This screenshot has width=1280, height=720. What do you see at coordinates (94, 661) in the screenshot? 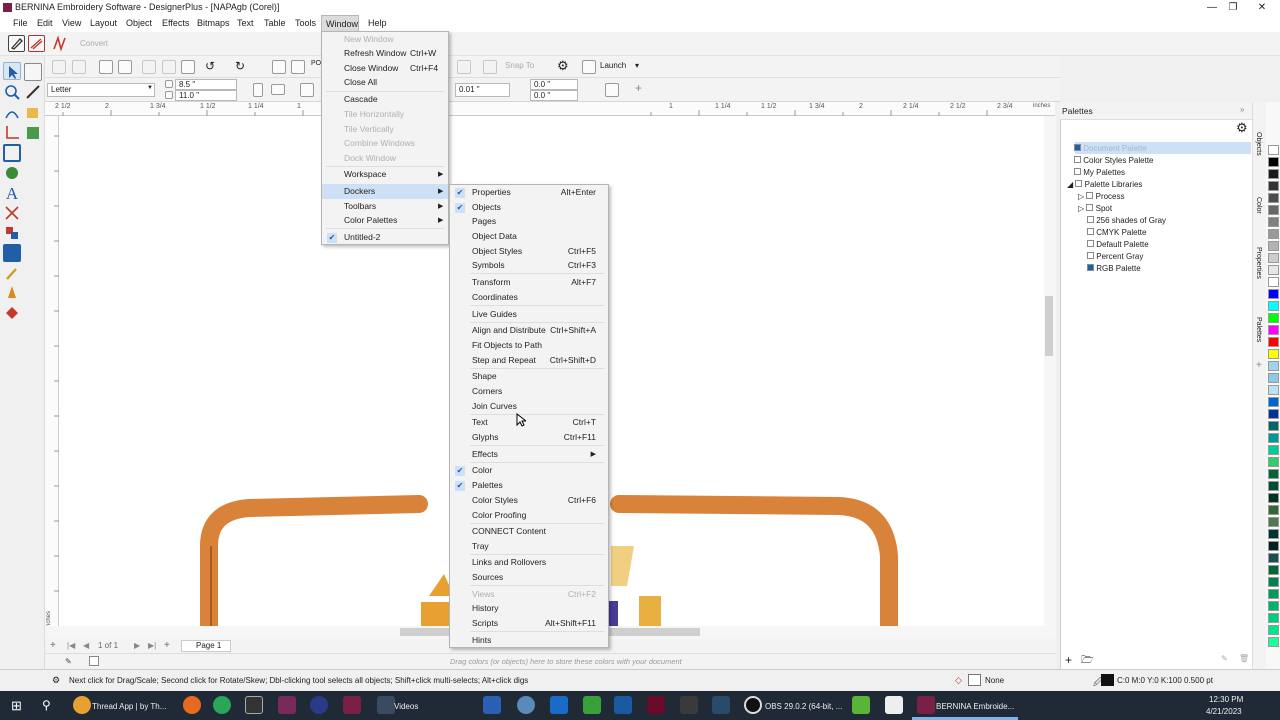
I see `no-color-swatch` at bounding box center [94, 661].